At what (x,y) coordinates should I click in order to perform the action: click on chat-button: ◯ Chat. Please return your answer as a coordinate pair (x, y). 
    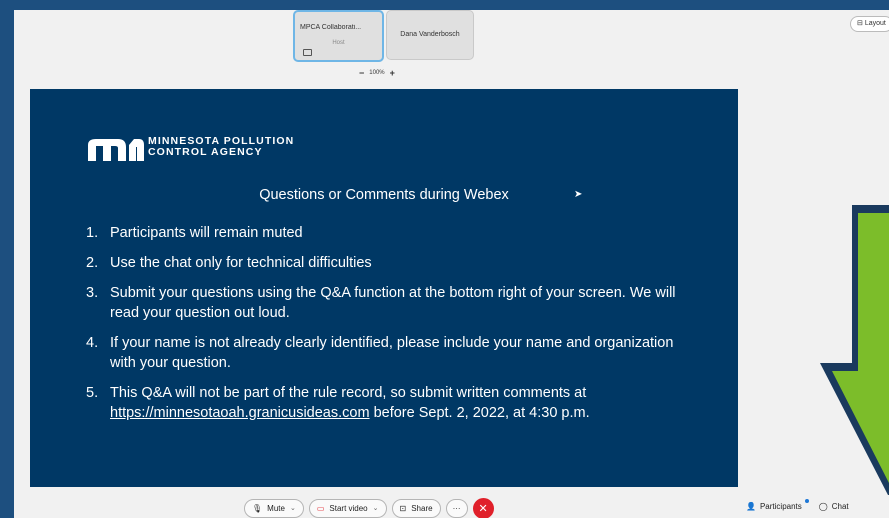
    Looking at the image, I should click on (834, 506).